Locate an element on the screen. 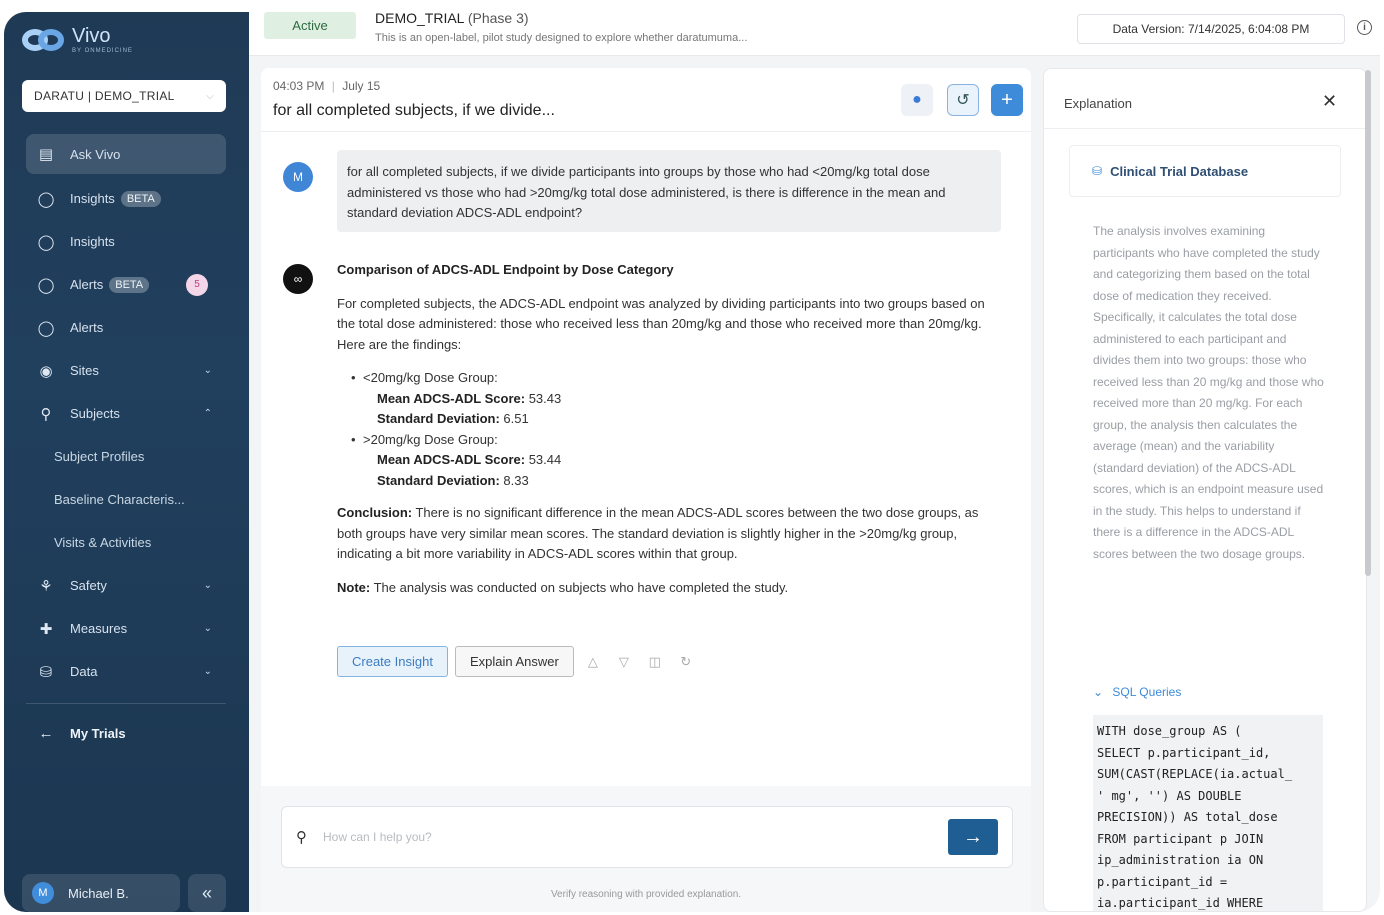 Image resolution: width=1384 pixels, height=915 pixels. sidebar-subitem-visits: Visits & Activities is located at coordinates (126, 542).